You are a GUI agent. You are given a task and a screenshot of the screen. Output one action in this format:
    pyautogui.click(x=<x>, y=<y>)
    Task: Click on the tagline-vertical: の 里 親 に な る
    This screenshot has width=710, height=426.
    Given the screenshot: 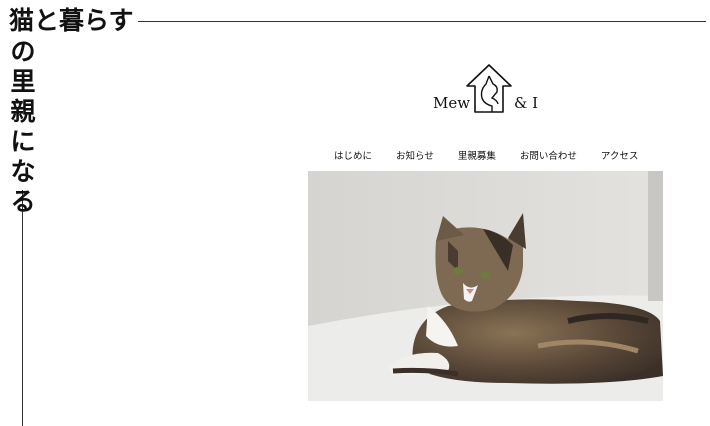 What is the action you would take?
    pyautogui.click(x=23, y=127)
    